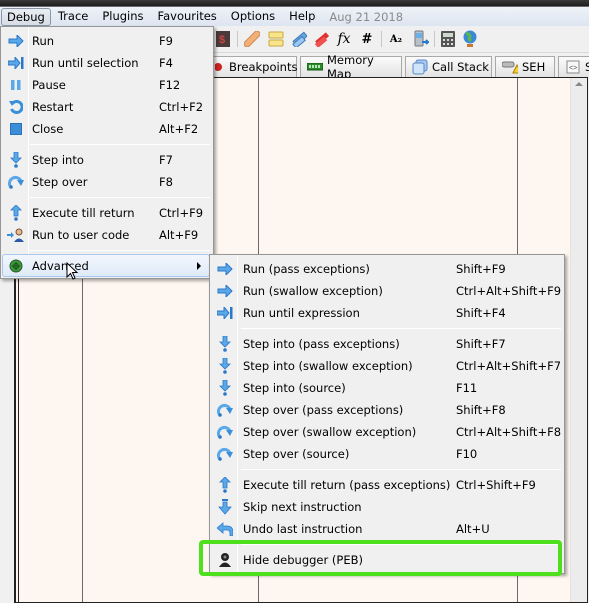 The width and height of the screenshot is (589, 603). I want to click on submenu-arrow-icon, so click(199, 266).